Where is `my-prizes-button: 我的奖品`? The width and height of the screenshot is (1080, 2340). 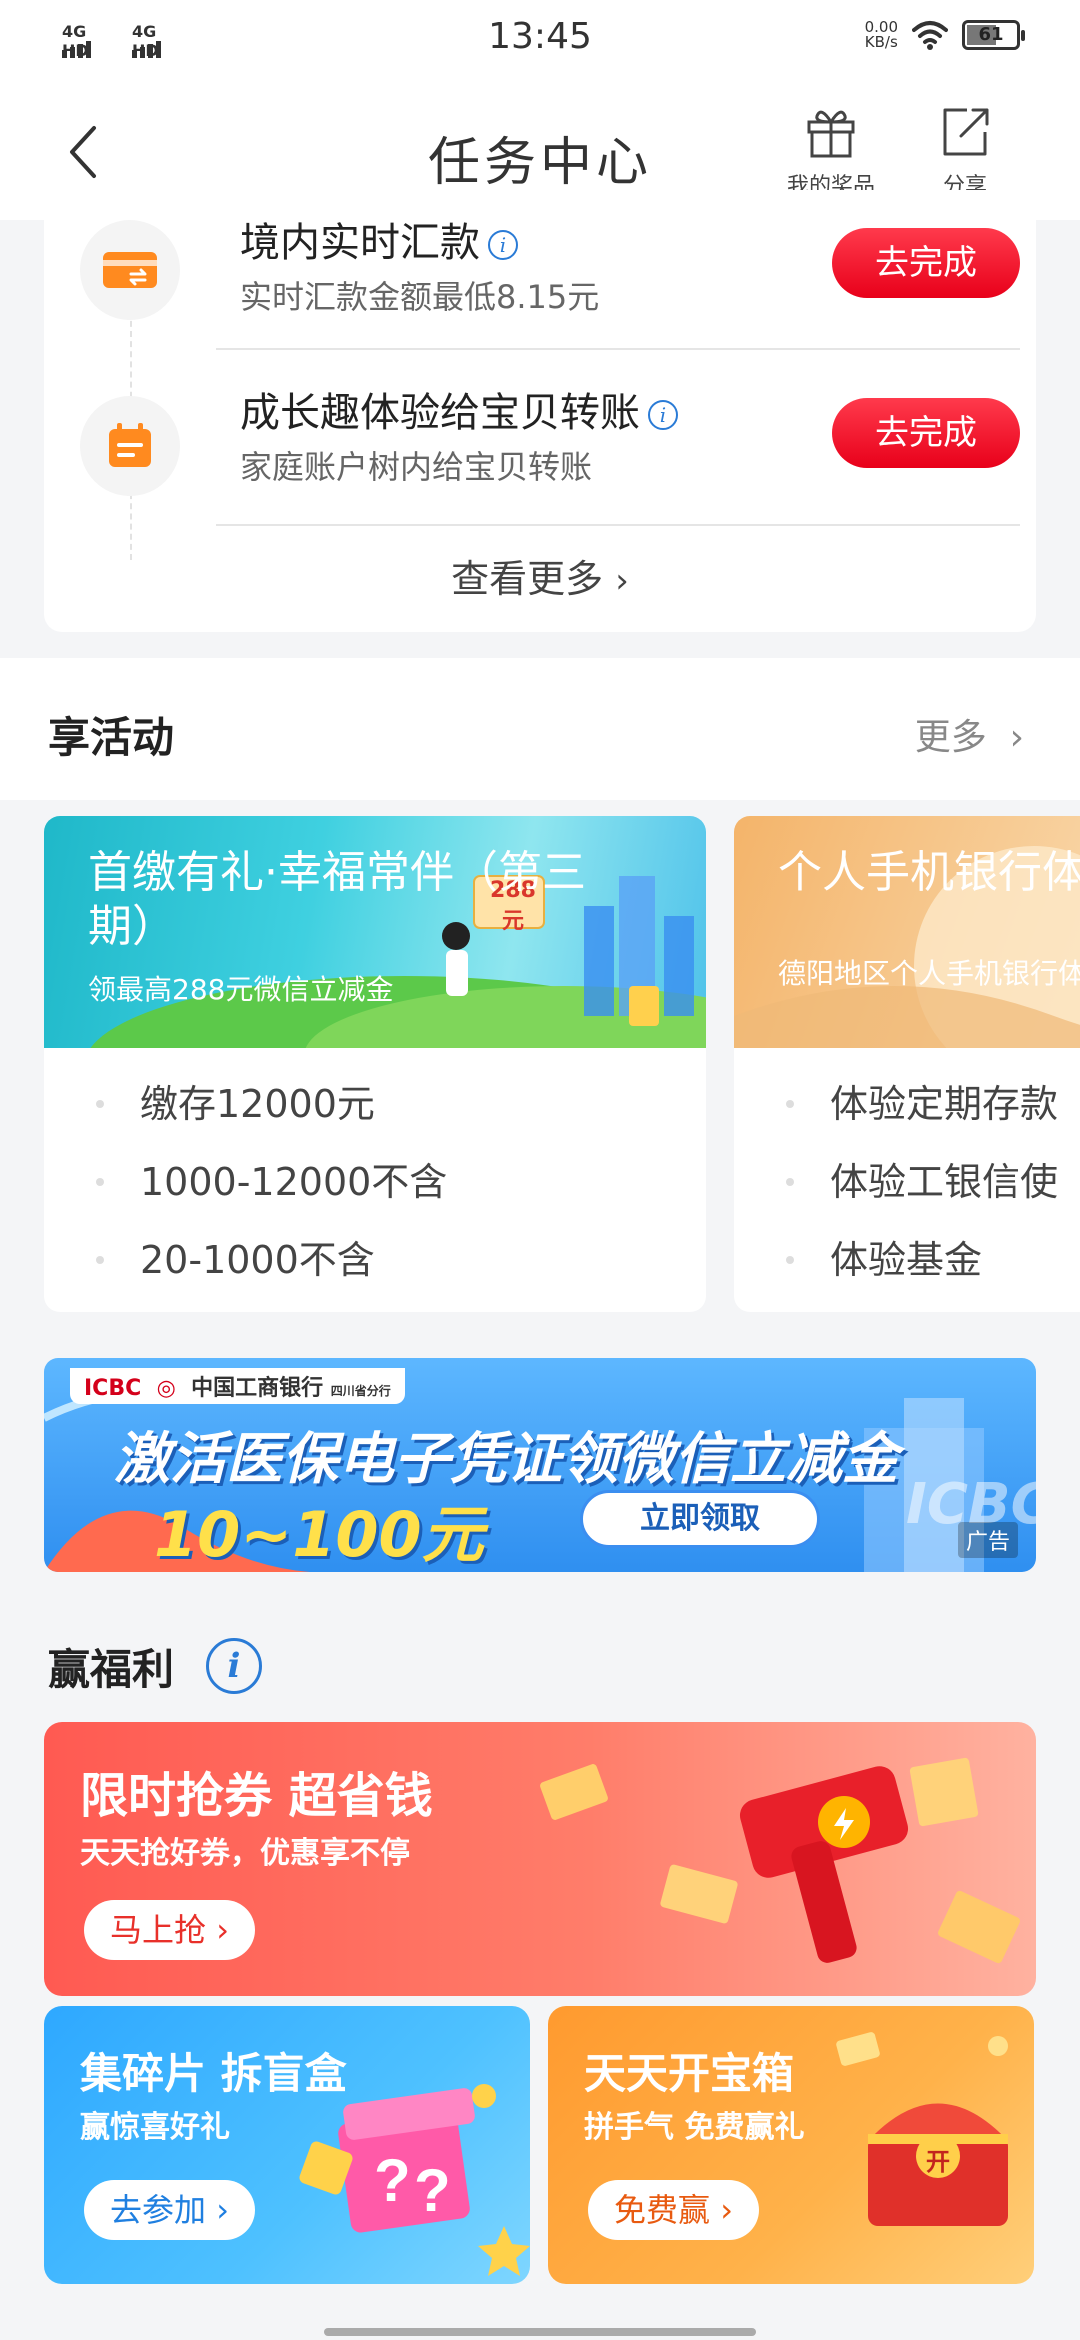 my-prizes-button: 我的奖品 is located at coordinates (831, 152).